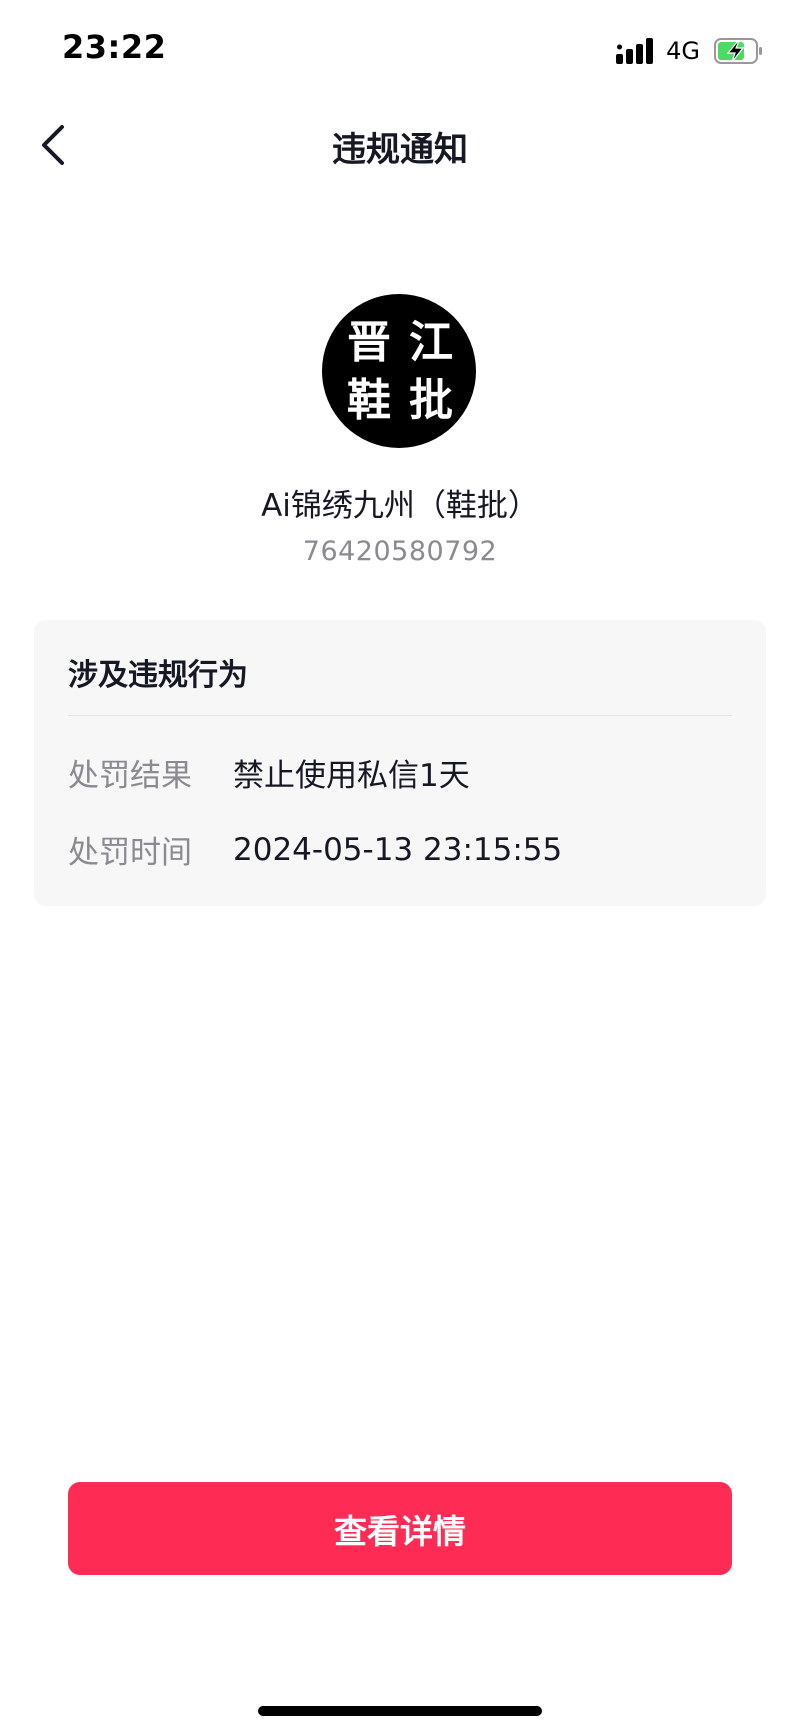  I want to click on penalty-result-value: 禁止使用私信1天, so click(351, 776).